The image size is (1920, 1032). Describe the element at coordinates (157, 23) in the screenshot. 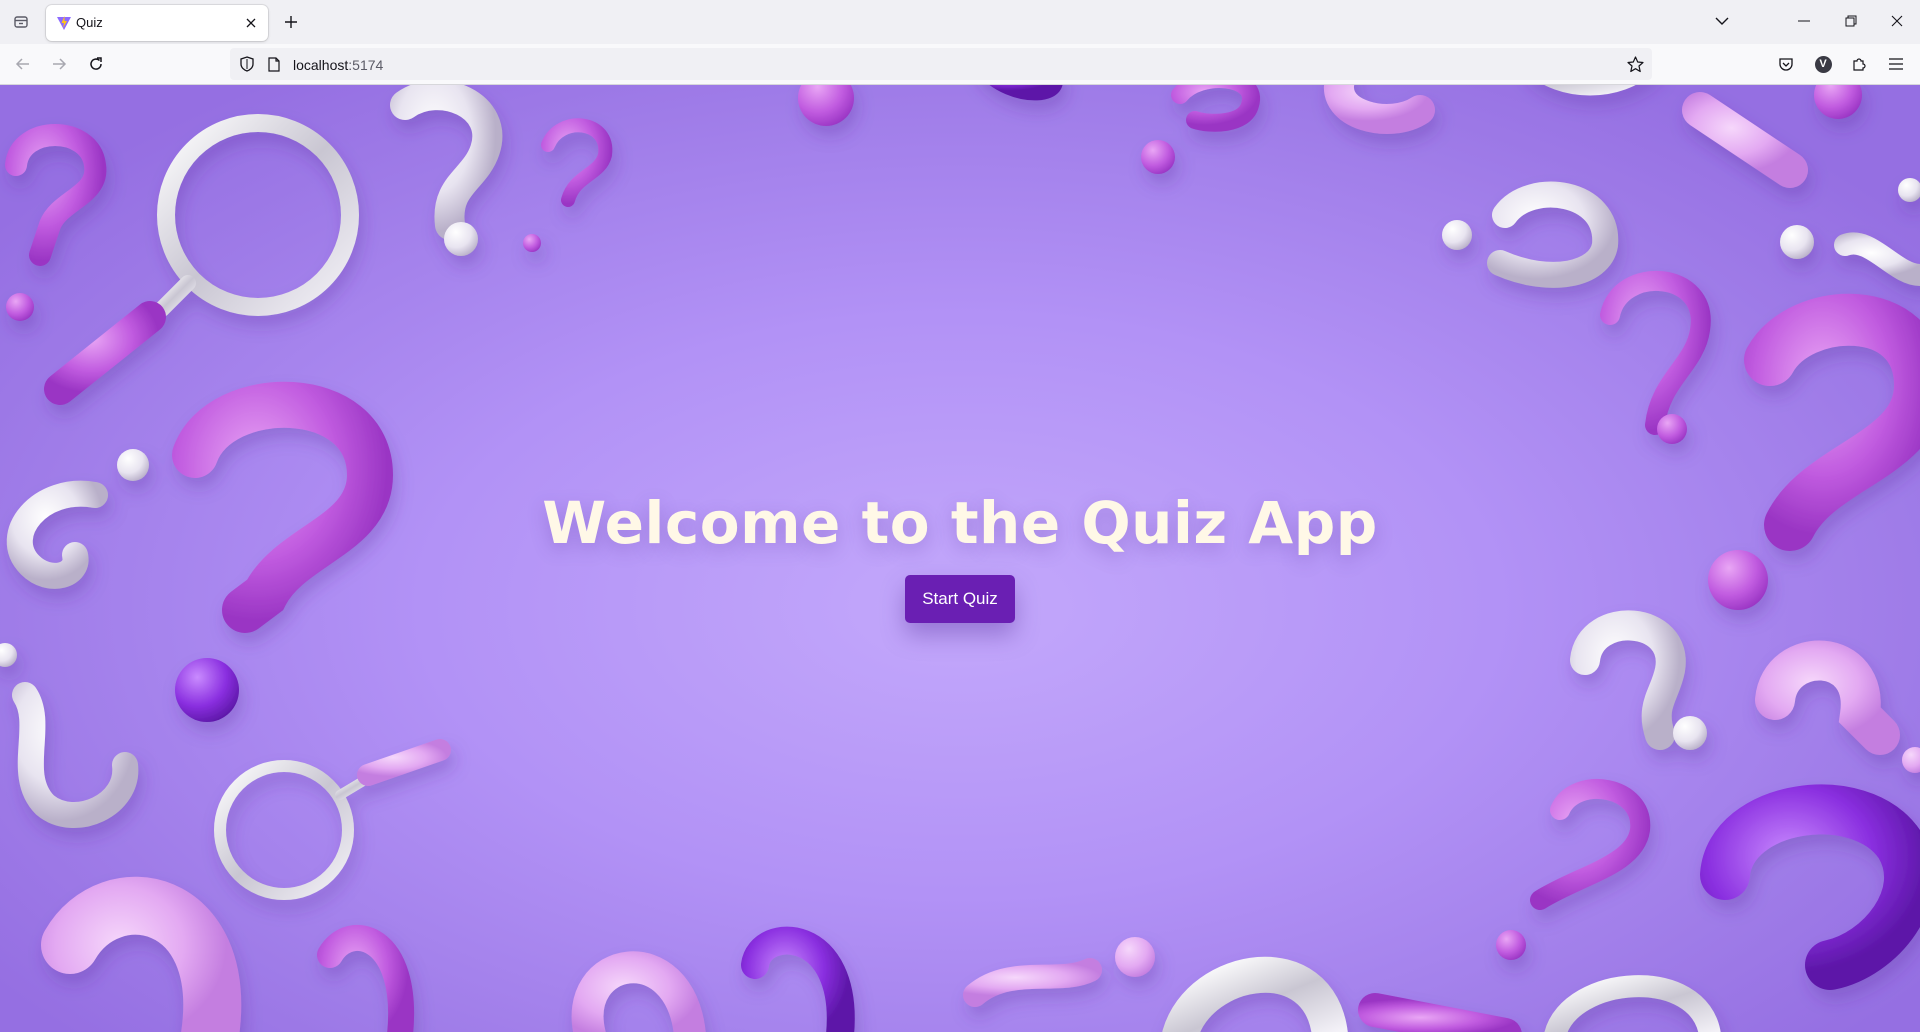

I see `browser-tab-quiz: Quiz` at that location.